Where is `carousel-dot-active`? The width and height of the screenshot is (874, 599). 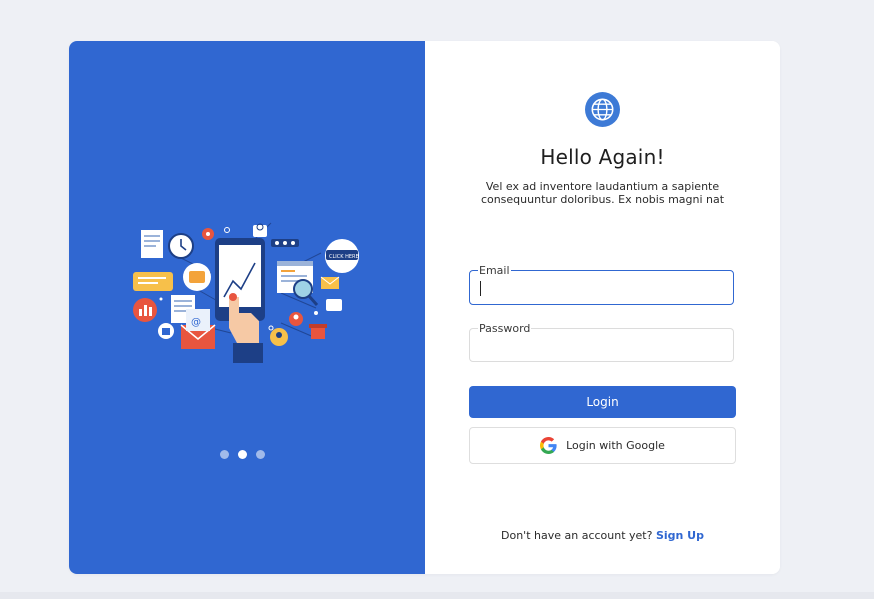
carousel-dot-active is located at coordinates (242, 454).